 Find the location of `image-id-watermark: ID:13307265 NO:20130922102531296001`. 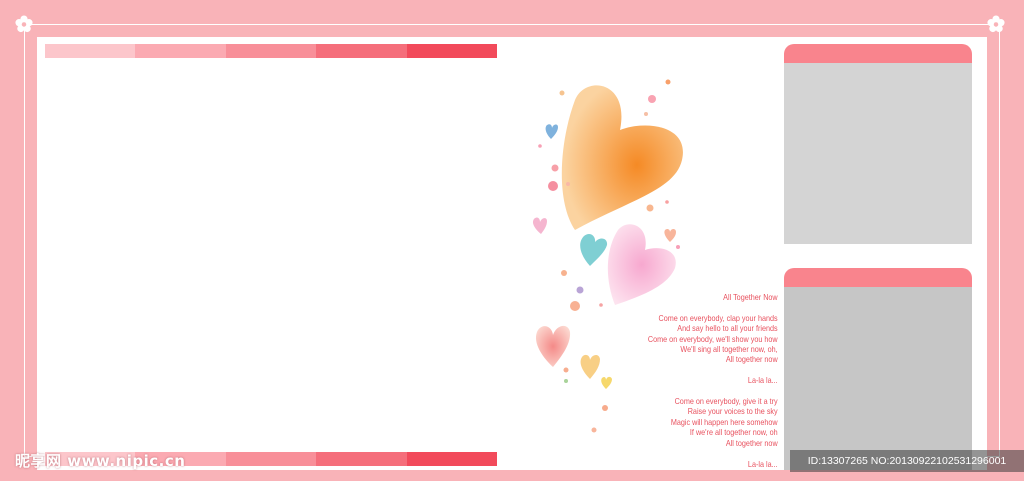

image-id-watermark: ID:13307265 NO:20130922102531296001 is located at coordinates (907, 461).